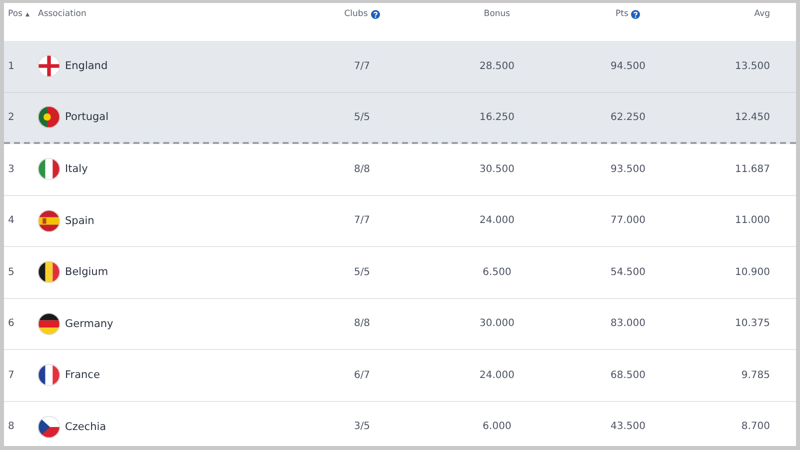 This screenshot has width=800, height=450. What do you see at coordinates (400, 424) in the screenshot?
I see `table-row: 8 Czechia 3/5 6.000 43.500 8.700` at bounding box center [400, 424].